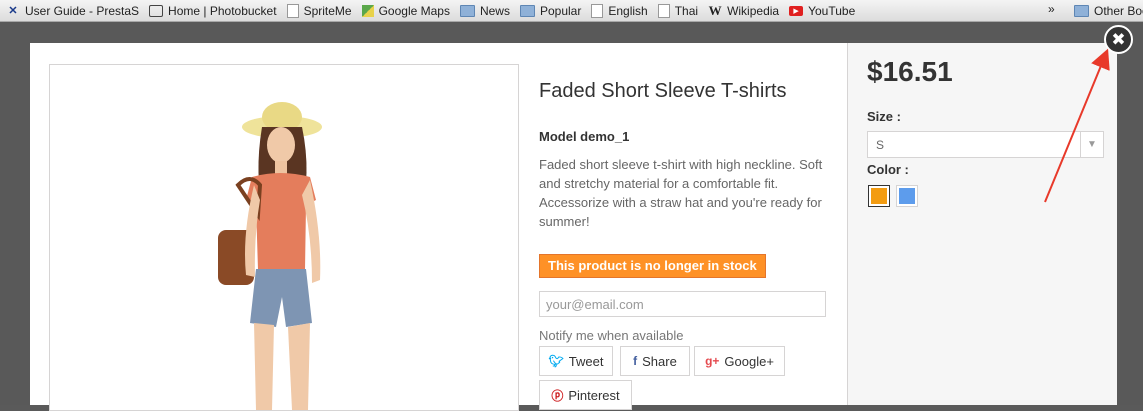  What do you see at coordinates (1077, 125) in the screenshot?
I see `annotation-arrow` at bounding box center [1077, 125].